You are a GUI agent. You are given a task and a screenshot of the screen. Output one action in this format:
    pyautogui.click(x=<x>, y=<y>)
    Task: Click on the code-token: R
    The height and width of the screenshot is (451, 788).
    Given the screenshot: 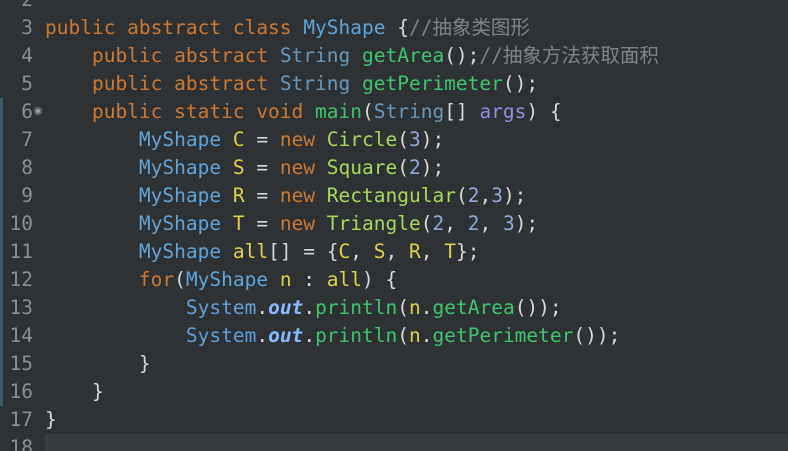 What is the action you would take?
    pyautogui.click(x=238, y=195)
    